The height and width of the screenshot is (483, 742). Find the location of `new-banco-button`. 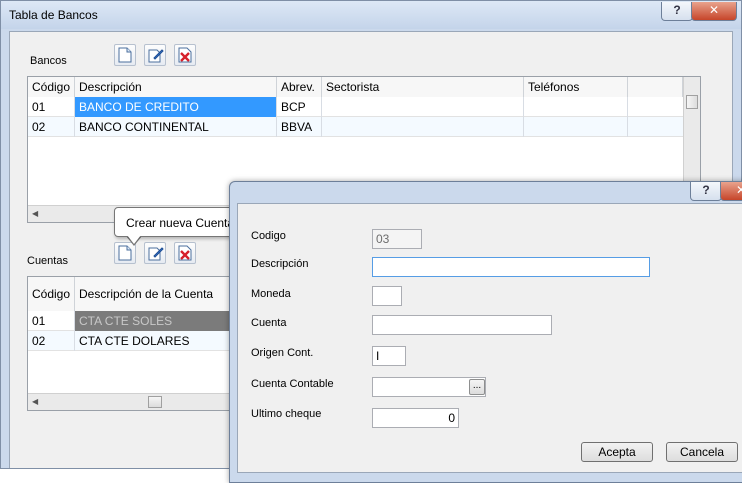

new-banco-button is located at coordinates (125, 55).